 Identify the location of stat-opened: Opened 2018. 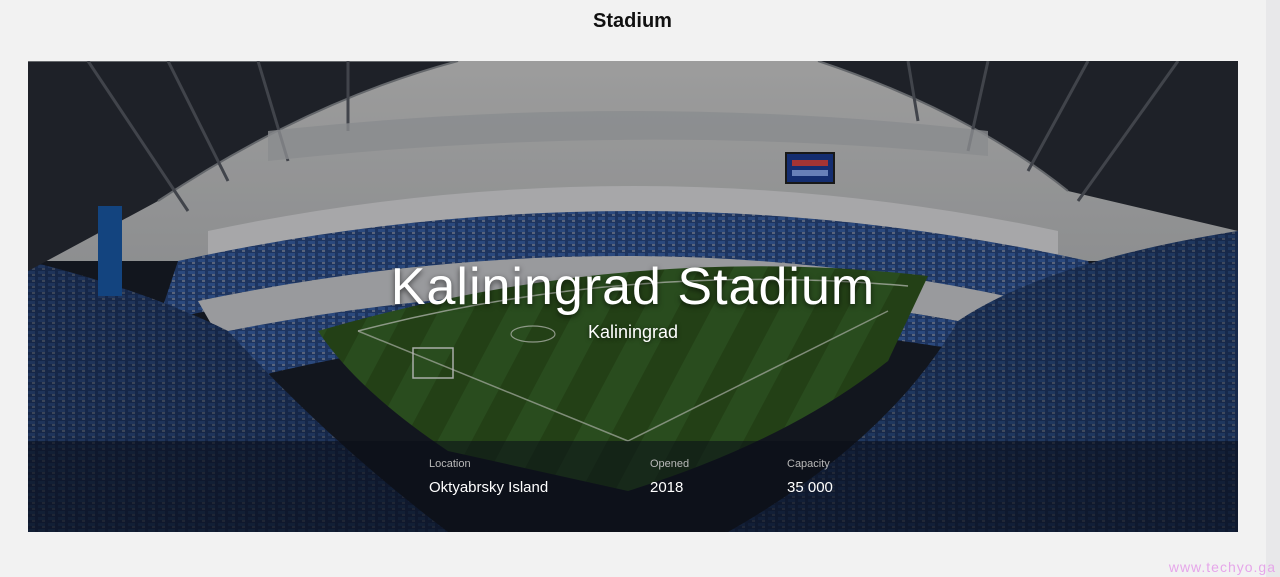
(669, 477).